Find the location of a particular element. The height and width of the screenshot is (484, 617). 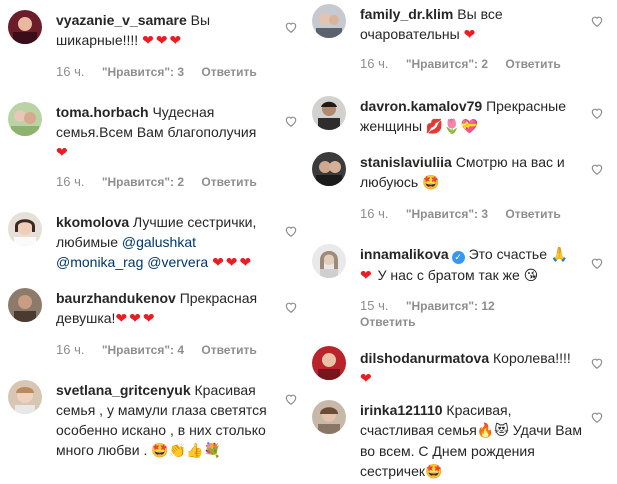

emoji-sequence: 🤩 is located at coordinates (431, 183).